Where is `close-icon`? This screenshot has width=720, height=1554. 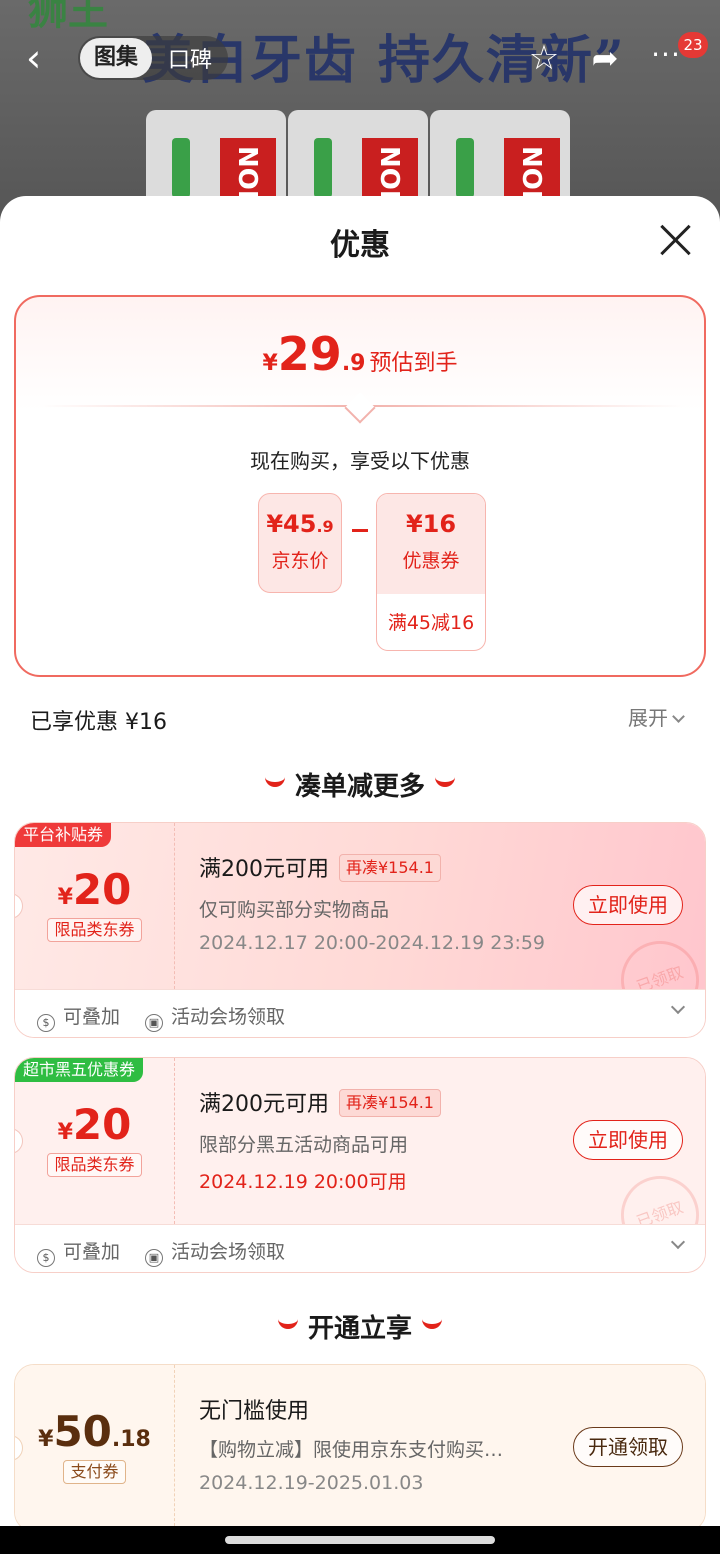
close-icon is located at coordinates (676, 240).